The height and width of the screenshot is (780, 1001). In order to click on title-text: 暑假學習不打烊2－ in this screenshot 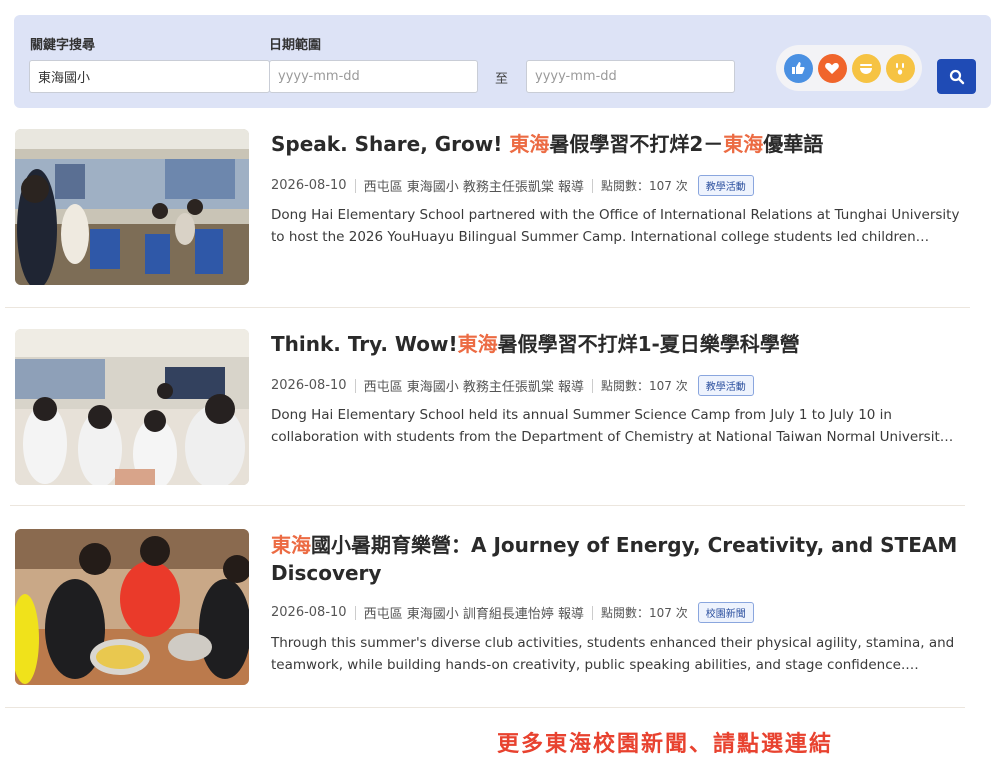, I will do `click(636, 144)`.